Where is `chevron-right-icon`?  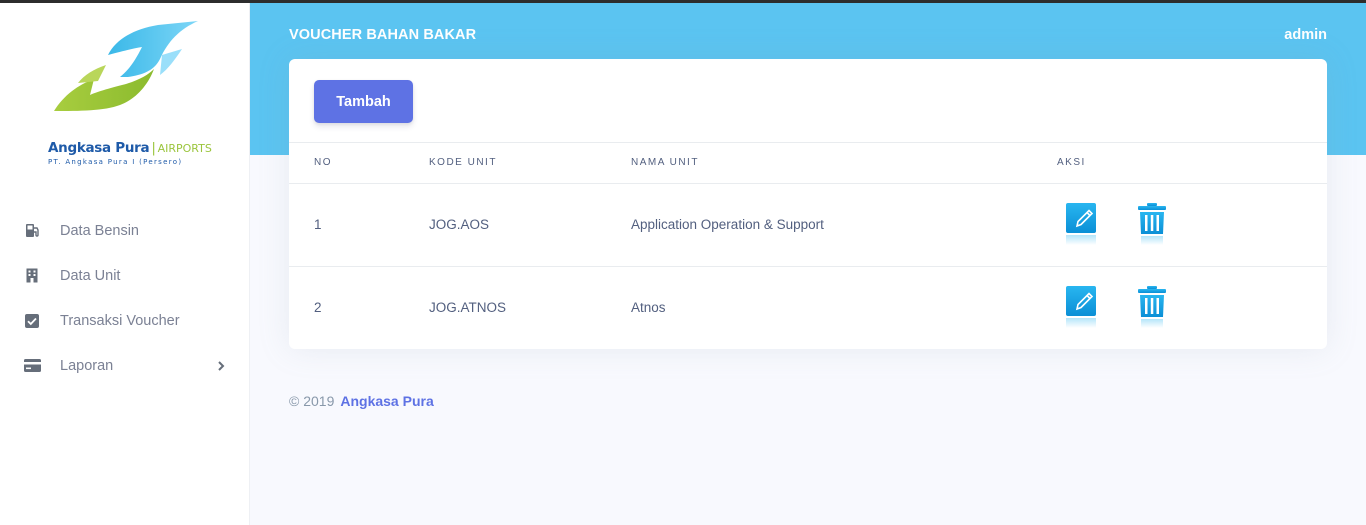
chevron-right-icon is located at coordinates (221, 365).